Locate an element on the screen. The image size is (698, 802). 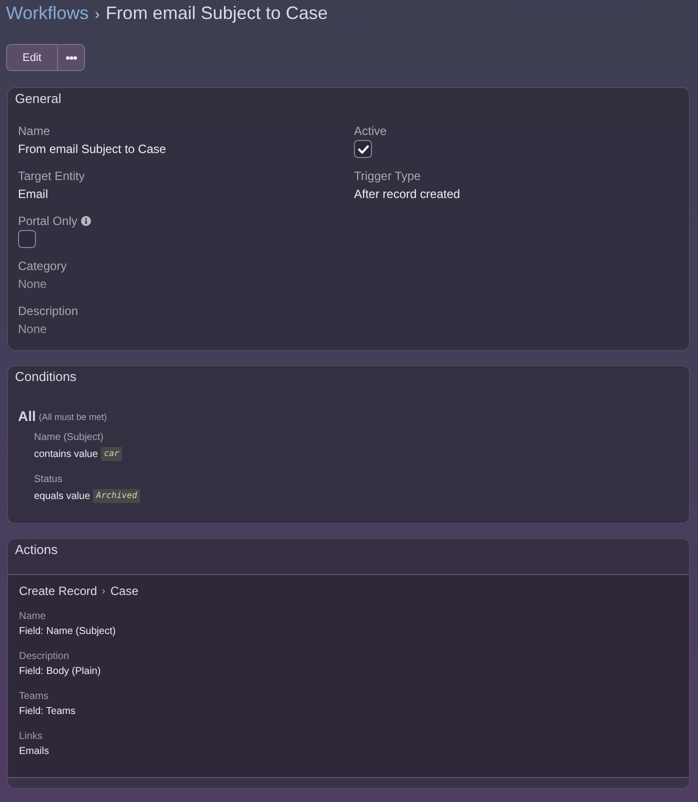
field-value: Field: Teams is located at coordinates (47, 712).